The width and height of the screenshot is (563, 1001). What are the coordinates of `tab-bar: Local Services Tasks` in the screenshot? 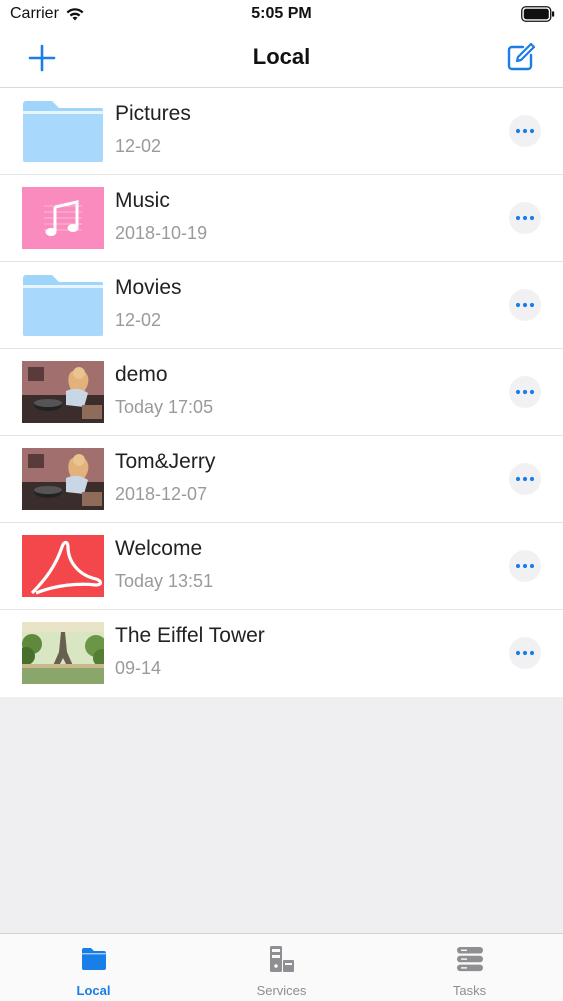 It's located at (281, 967).